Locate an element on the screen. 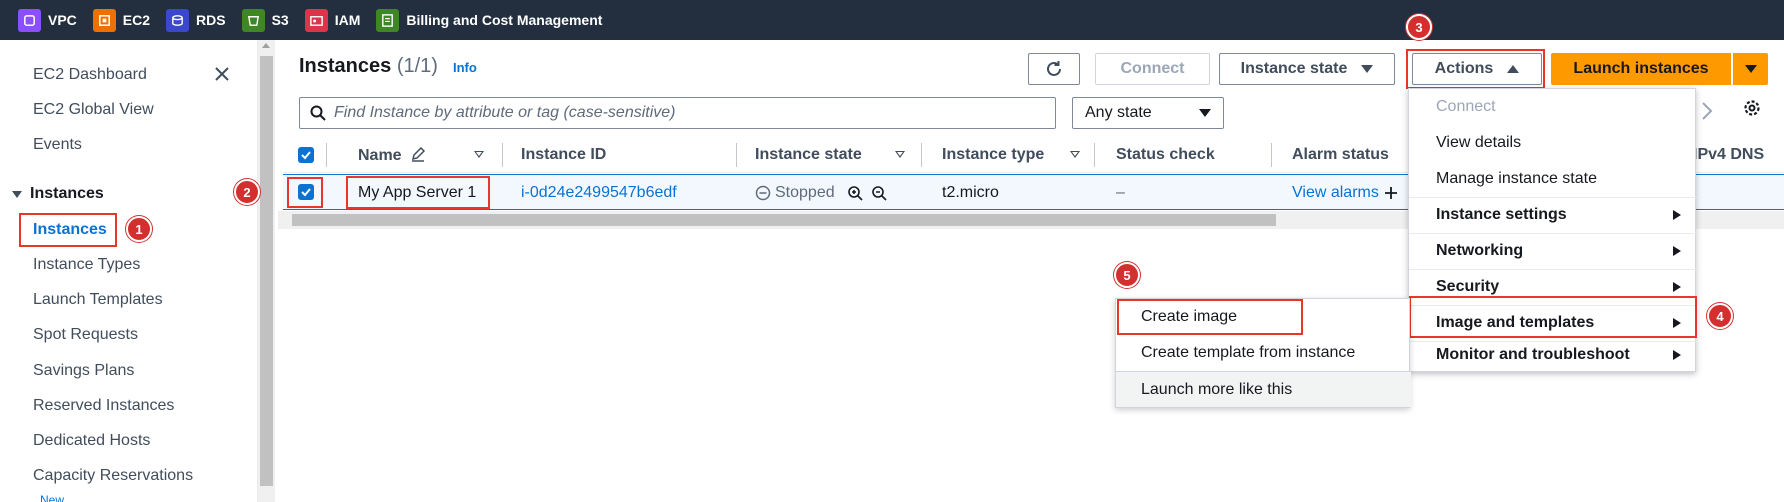 This screenshot has width=1784, height=502. new-badge: New is located at coordinates (52, 497).